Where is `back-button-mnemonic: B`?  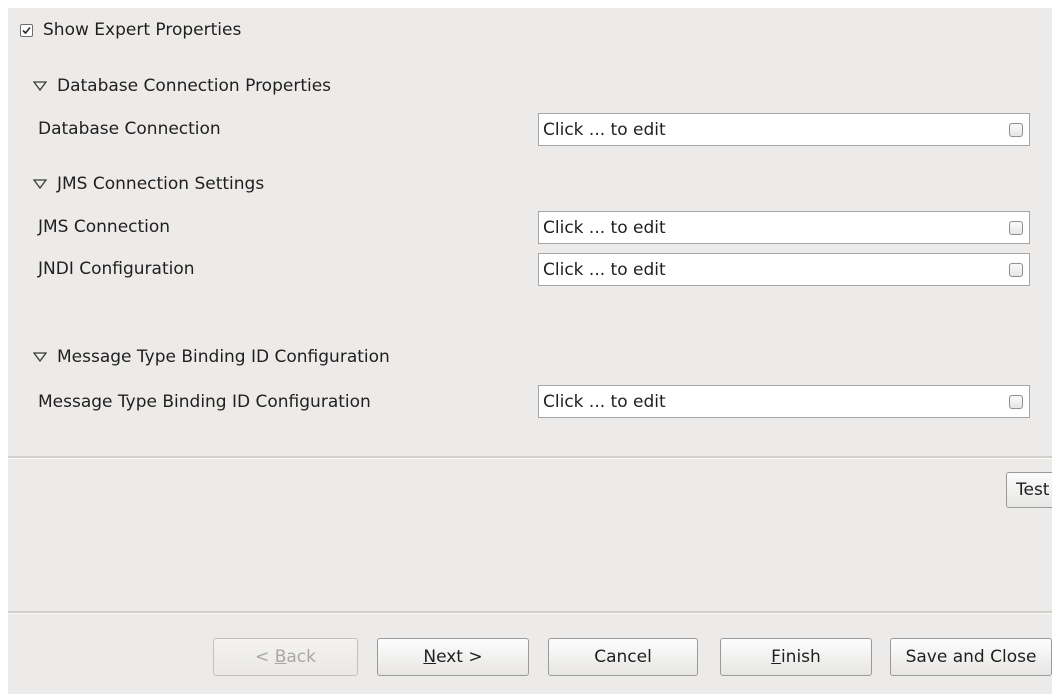
back-button-mnemonic: B is located at coordinates (280, 657).